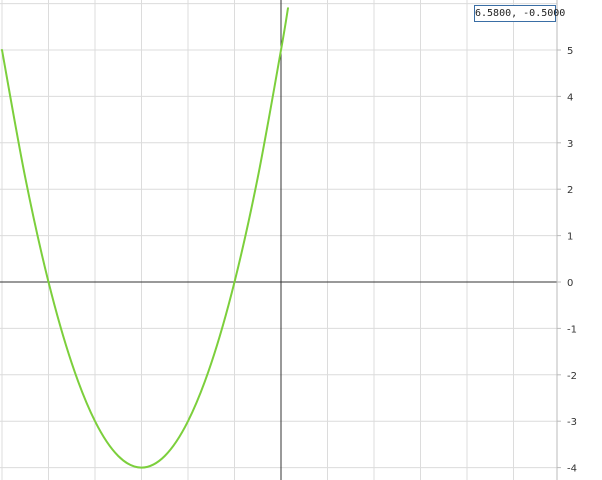 This screenshot has width=602, height=480. I want to click on coordinate-readout: 6.5800, -0.5000, so click(519, 13).